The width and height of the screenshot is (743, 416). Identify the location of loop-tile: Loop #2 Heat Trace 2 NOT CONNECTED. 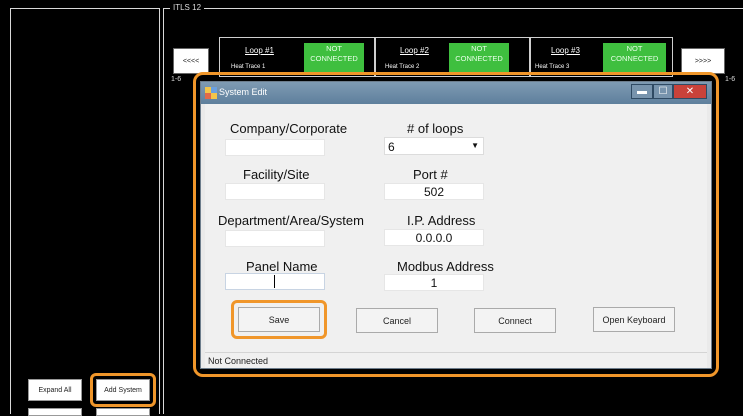
(452, 57).